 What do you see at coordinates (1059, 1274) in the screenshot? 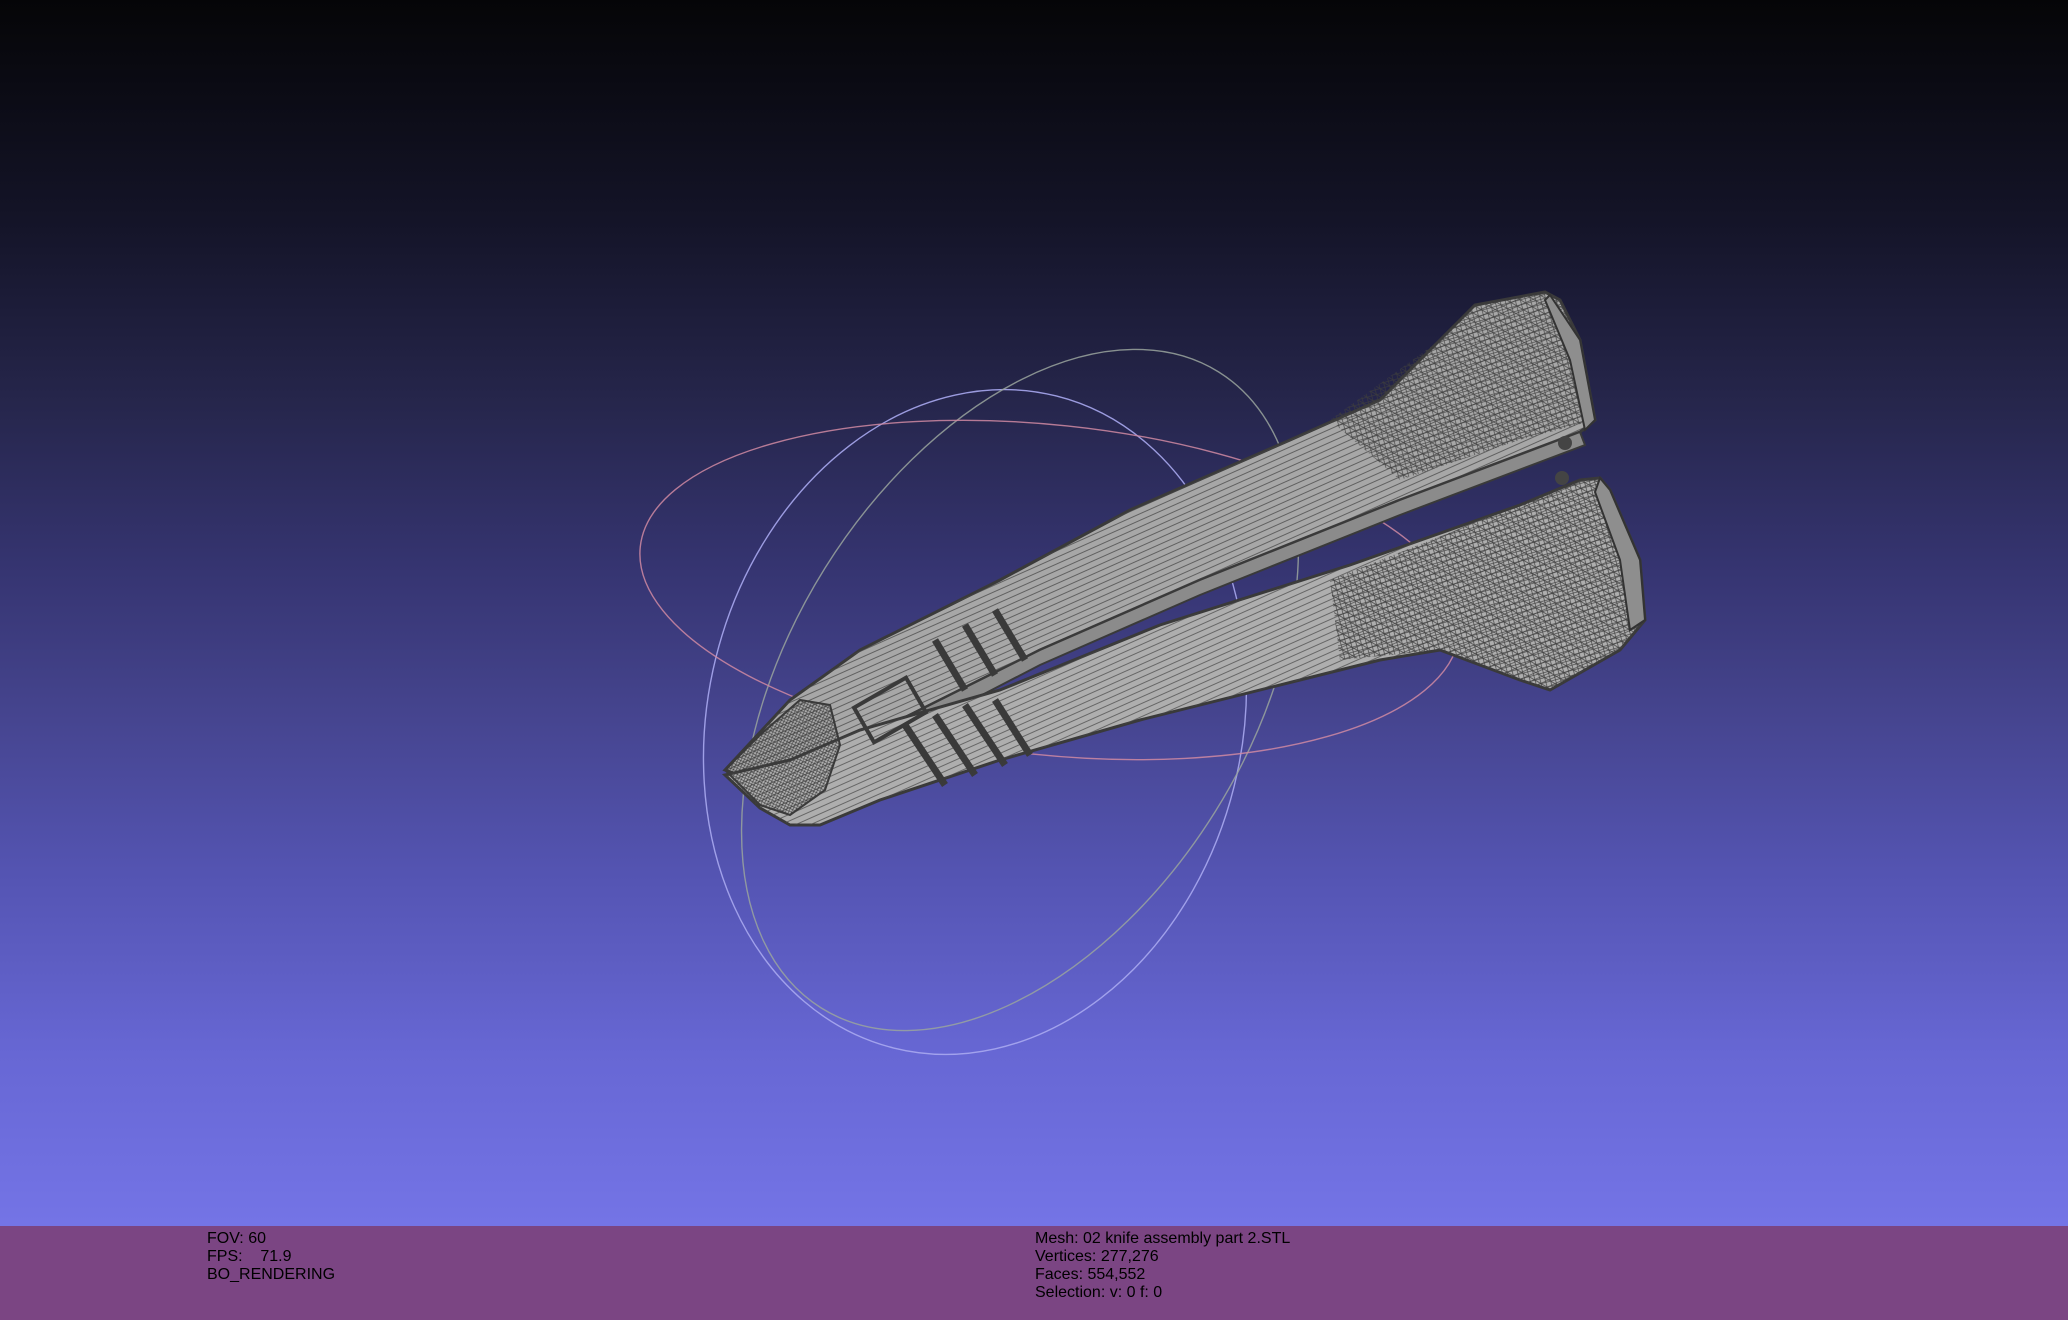
I see `faces-label: Faces:` at bounding box center [1059, 1274].